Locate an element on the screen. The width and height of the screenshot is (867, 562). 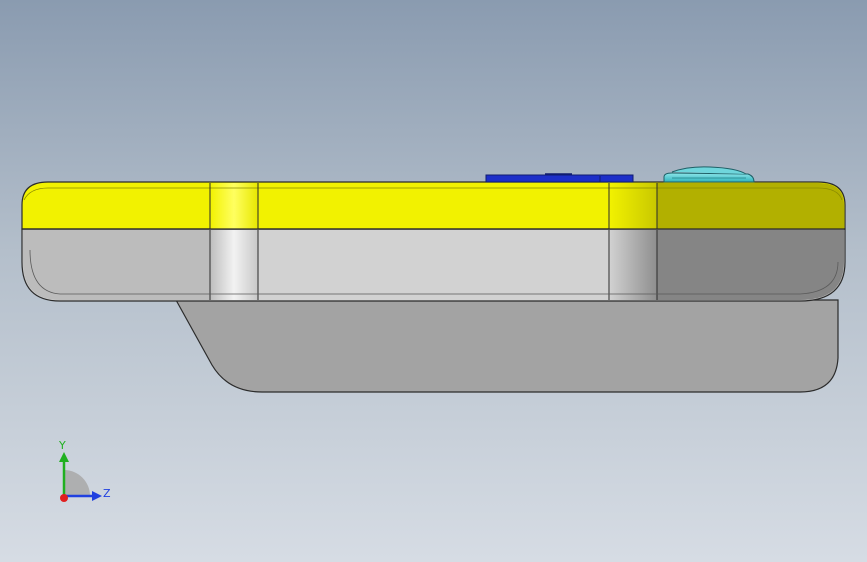
z-axis-arrowhead is located at coordinates (97, 496).